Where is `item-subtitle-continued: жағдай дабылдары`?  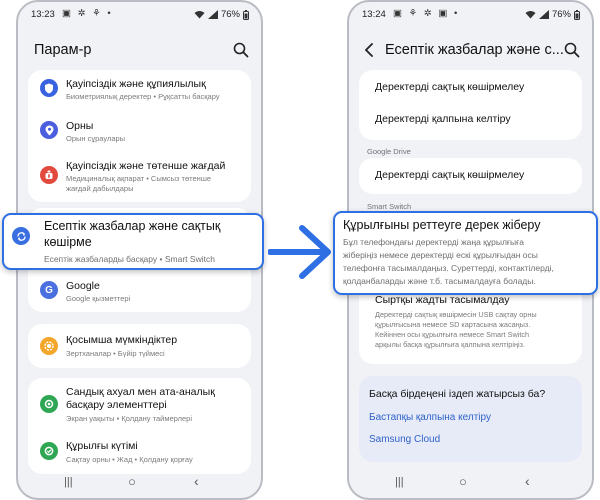 item-subtitle-continued: жағдай дабылдары is located at coordinates (100, 188).